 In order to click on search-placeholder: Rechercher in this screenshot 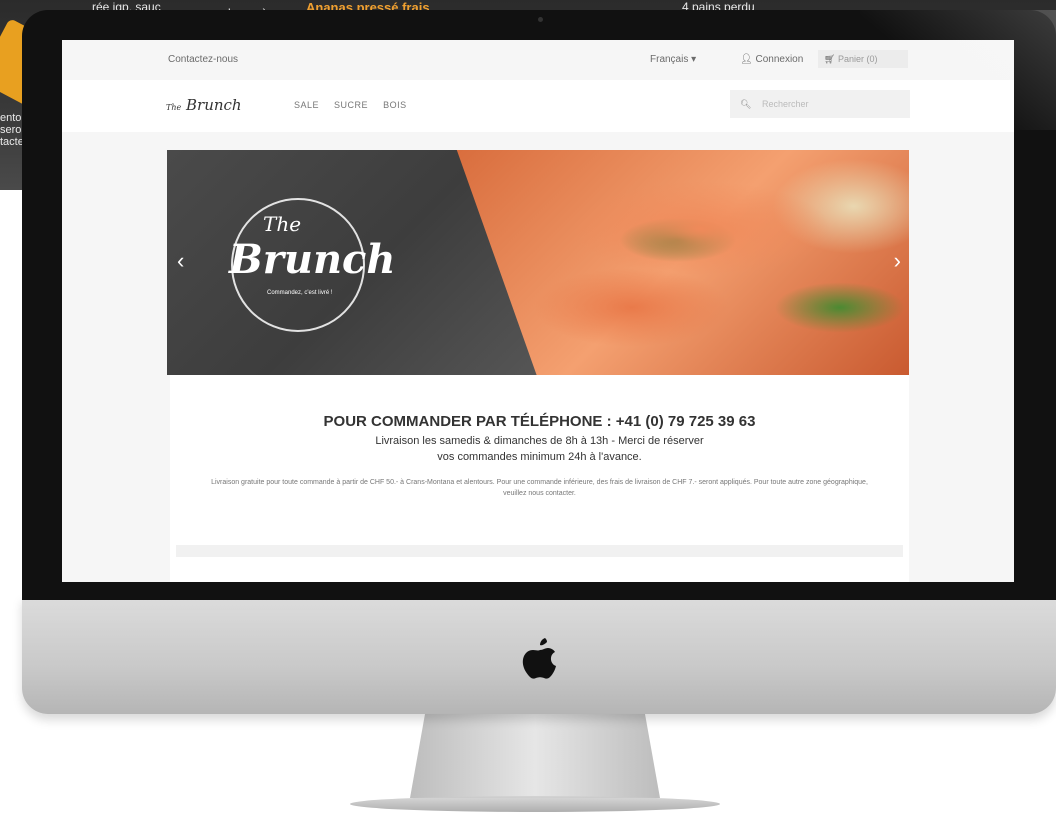, I will do `click(785, 104)`.